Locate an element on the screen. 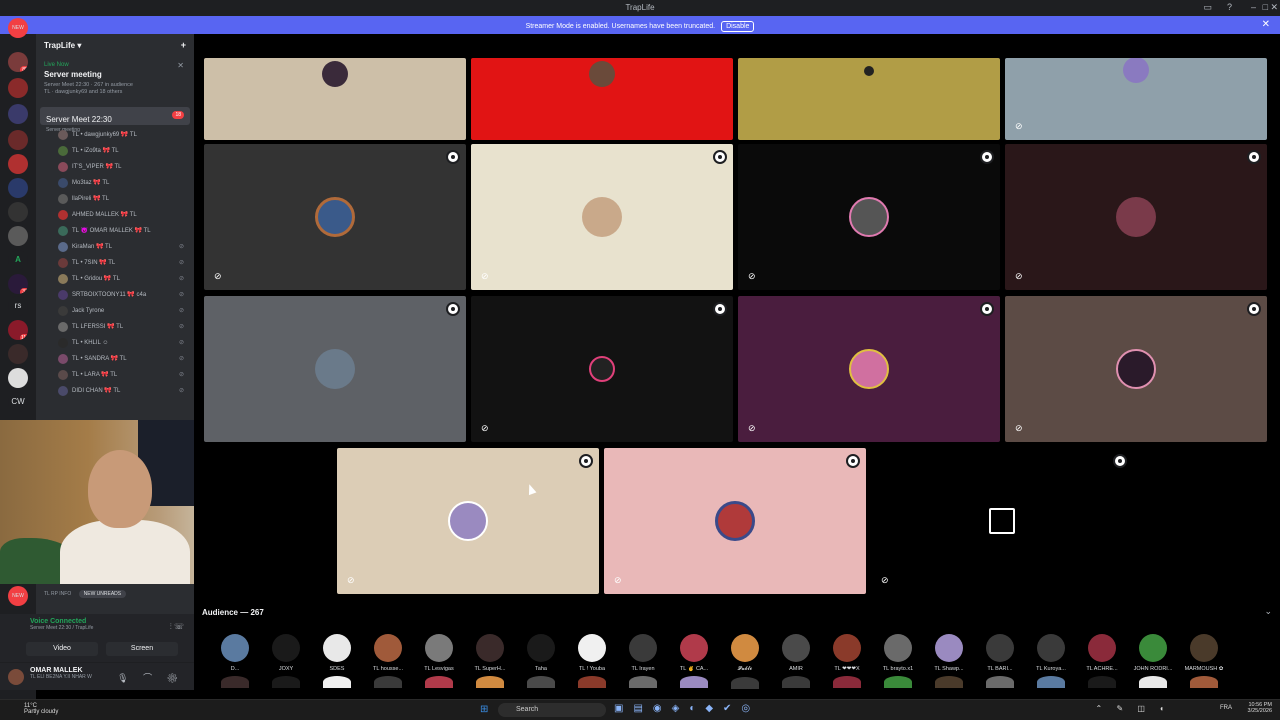 Image resolution: width=1280 pixels, height=720 pixels. member-item: TL • SANDRA 🎀 TL ⊘ is located at coordinates (115, 359).